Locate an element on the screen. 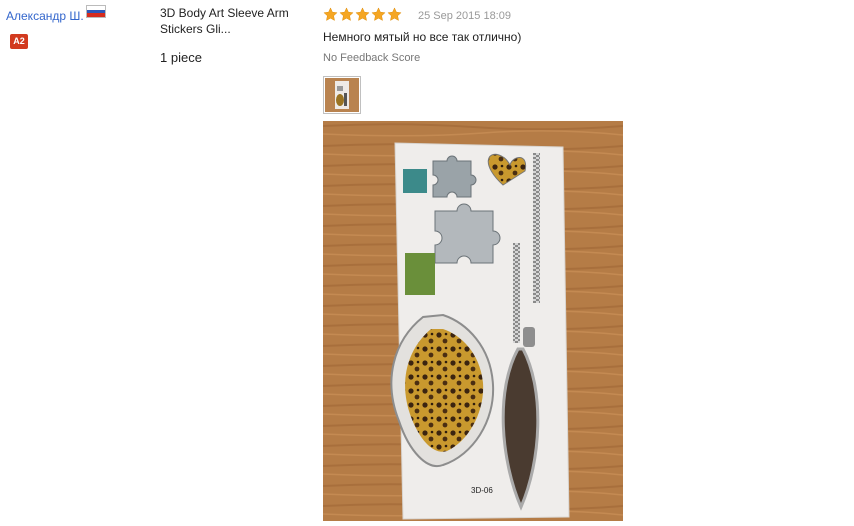 The width and height of the screenshot is (854, 526). star-rating is located at coordinates (362, 14).